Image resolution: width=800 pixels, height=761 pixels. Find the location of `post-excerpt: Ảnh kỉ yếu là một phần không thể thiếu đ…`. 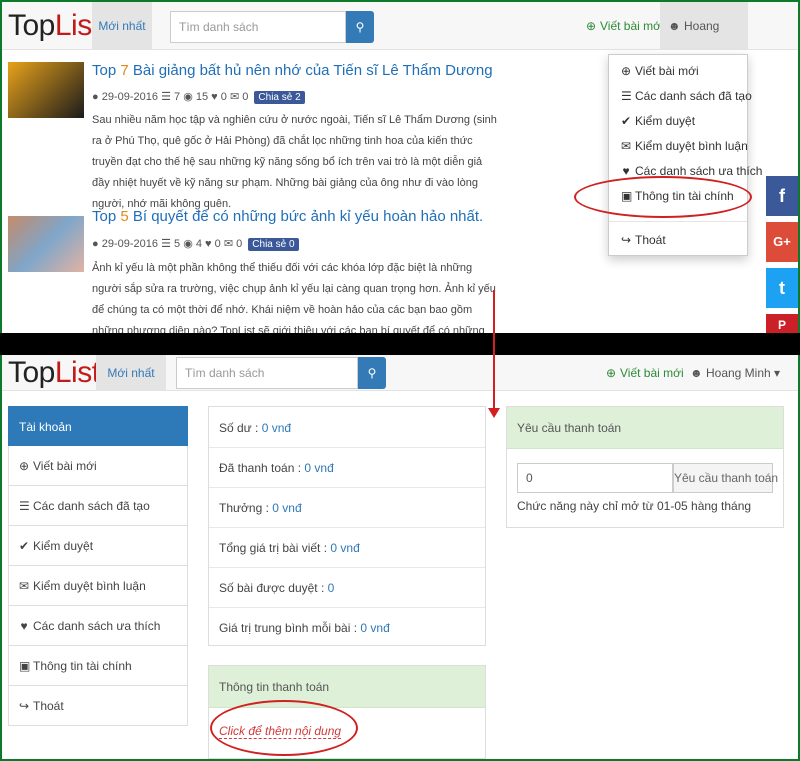

post-excerpt: Ảnh kỉ yếu là một phần không thể thiếu đ… is located at coordinates (294, 297).